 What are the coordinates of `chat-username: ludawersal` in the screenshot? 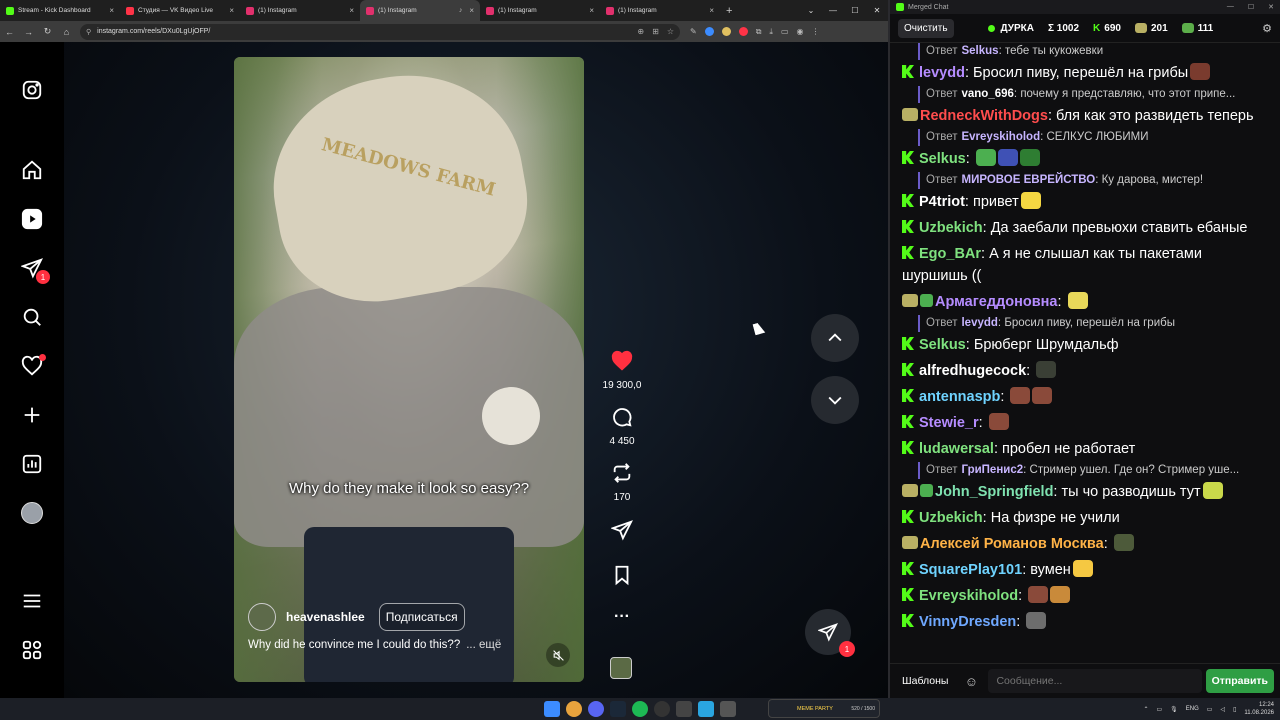 It's located at (956, 449).